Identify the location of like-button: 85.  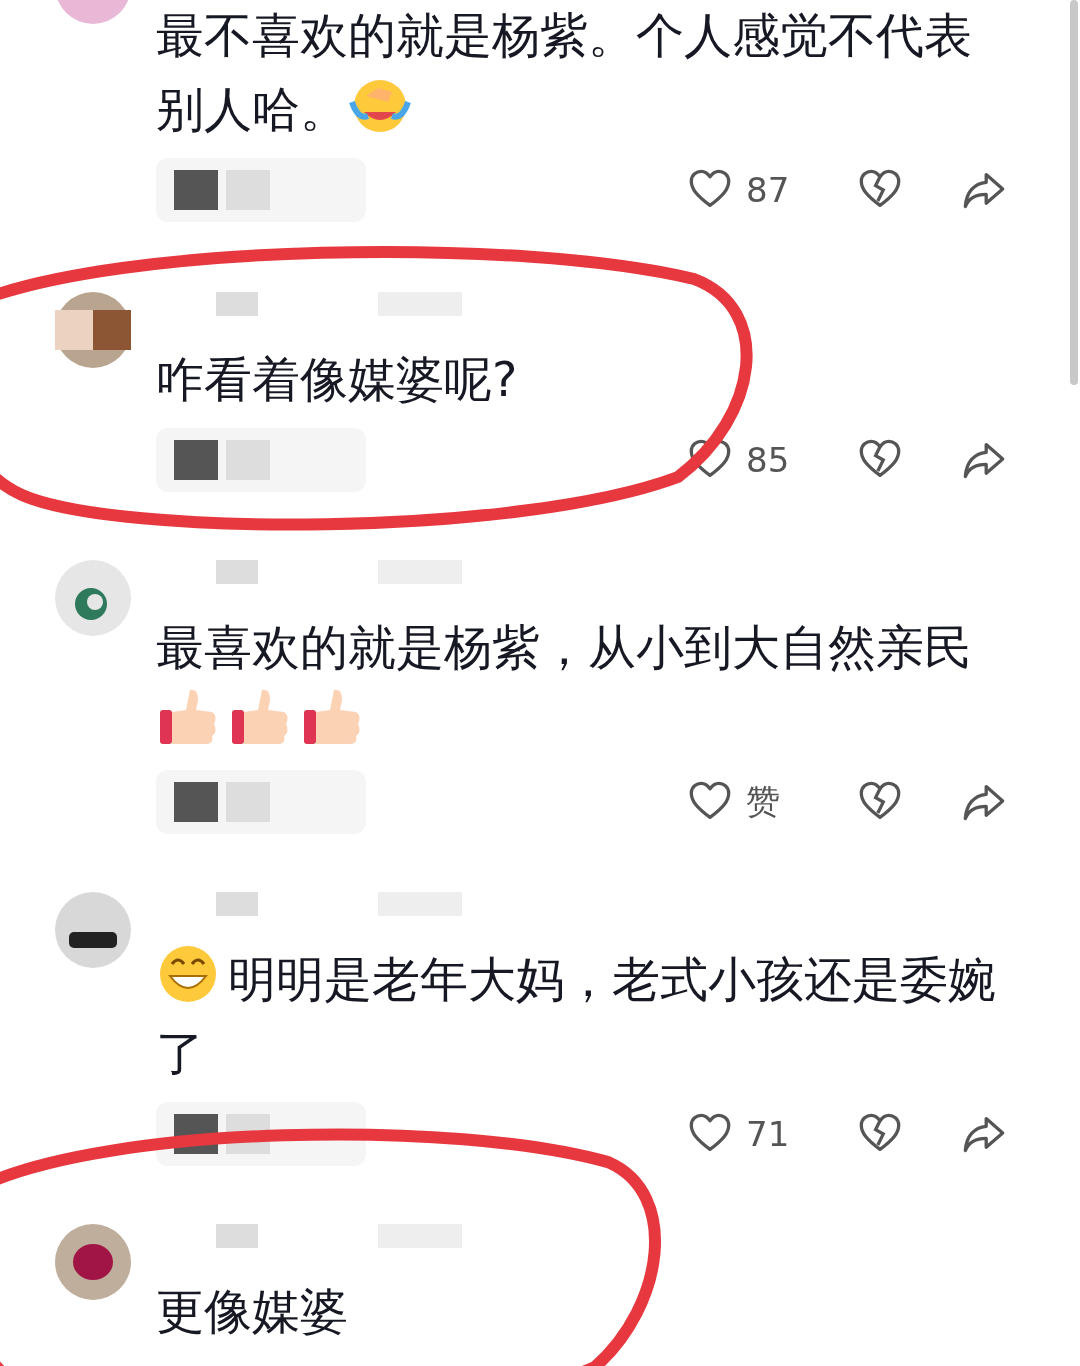
(743, 460).